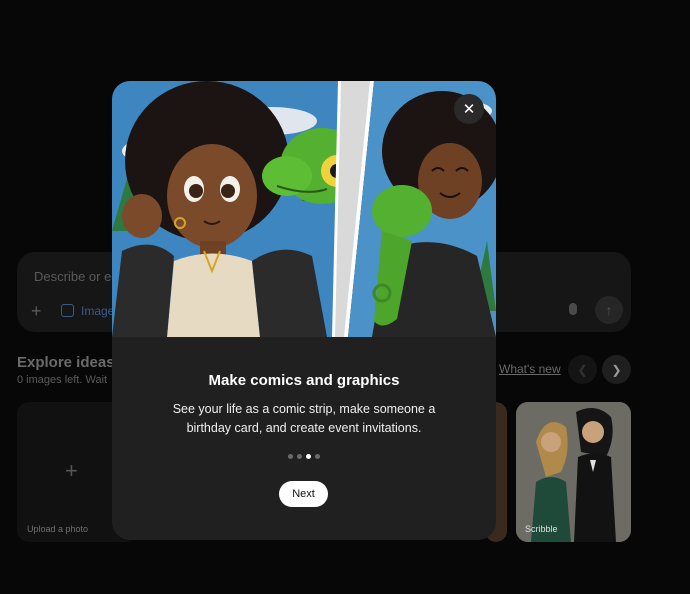  I want to click on whats-new-link: What's new, so click(530, 369).